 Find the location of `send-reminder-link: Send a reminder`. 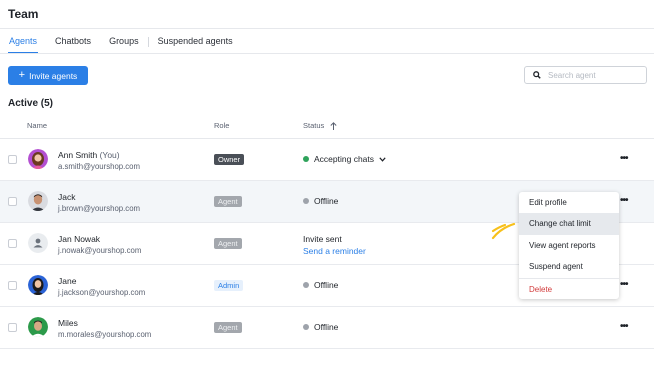

send-reminder-link: Send a reminder is located at coordinates (334, 251).